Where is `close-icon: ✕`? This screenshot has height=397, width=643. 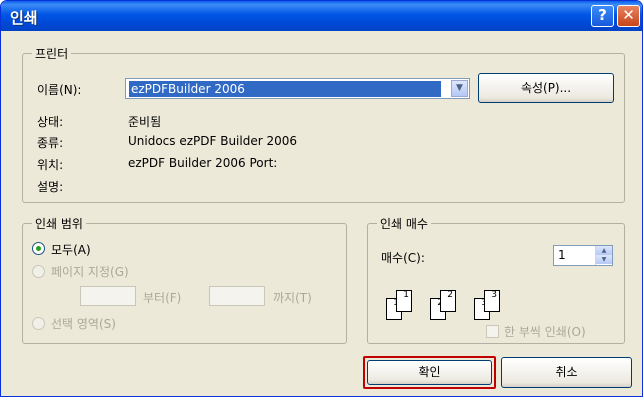
close-icon: ✕ is located at coordinates (628, 16).